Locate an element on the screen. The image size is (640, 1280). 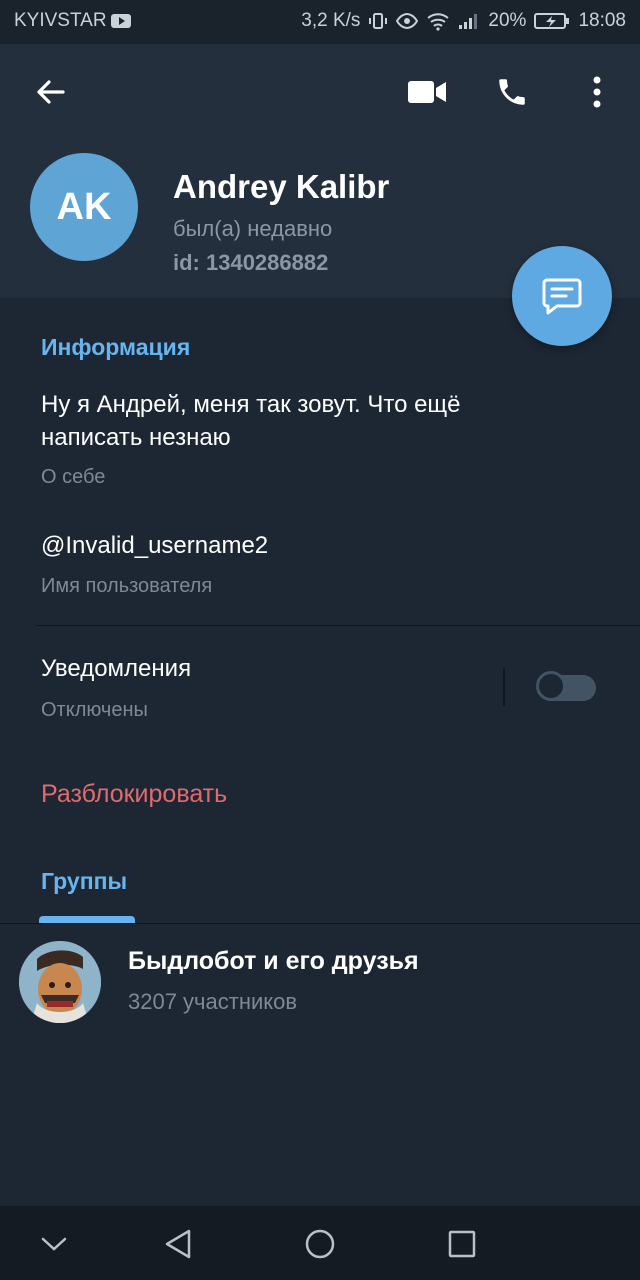
profile-name: Andrey Kalibr is located at coordinates (281, 186).